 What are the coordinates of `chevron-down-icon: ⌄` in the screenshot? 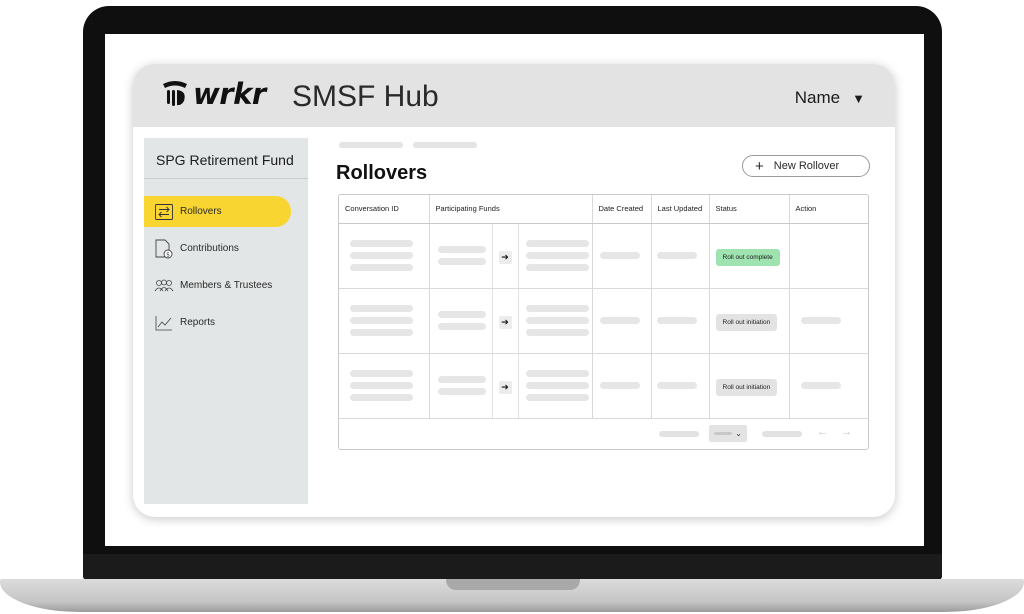 It's located at (738, 433).